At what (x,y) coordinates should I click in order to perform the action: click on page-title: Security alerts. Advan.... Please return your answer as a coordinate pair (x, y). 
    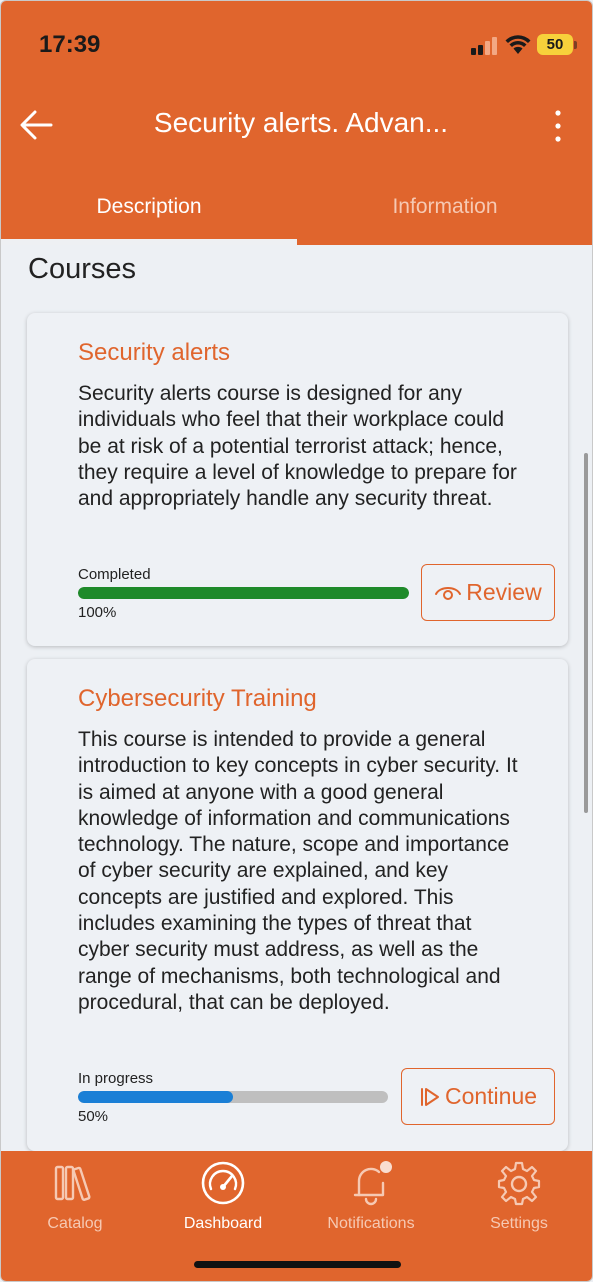
    Looking at the image, I should click on (301, 122).